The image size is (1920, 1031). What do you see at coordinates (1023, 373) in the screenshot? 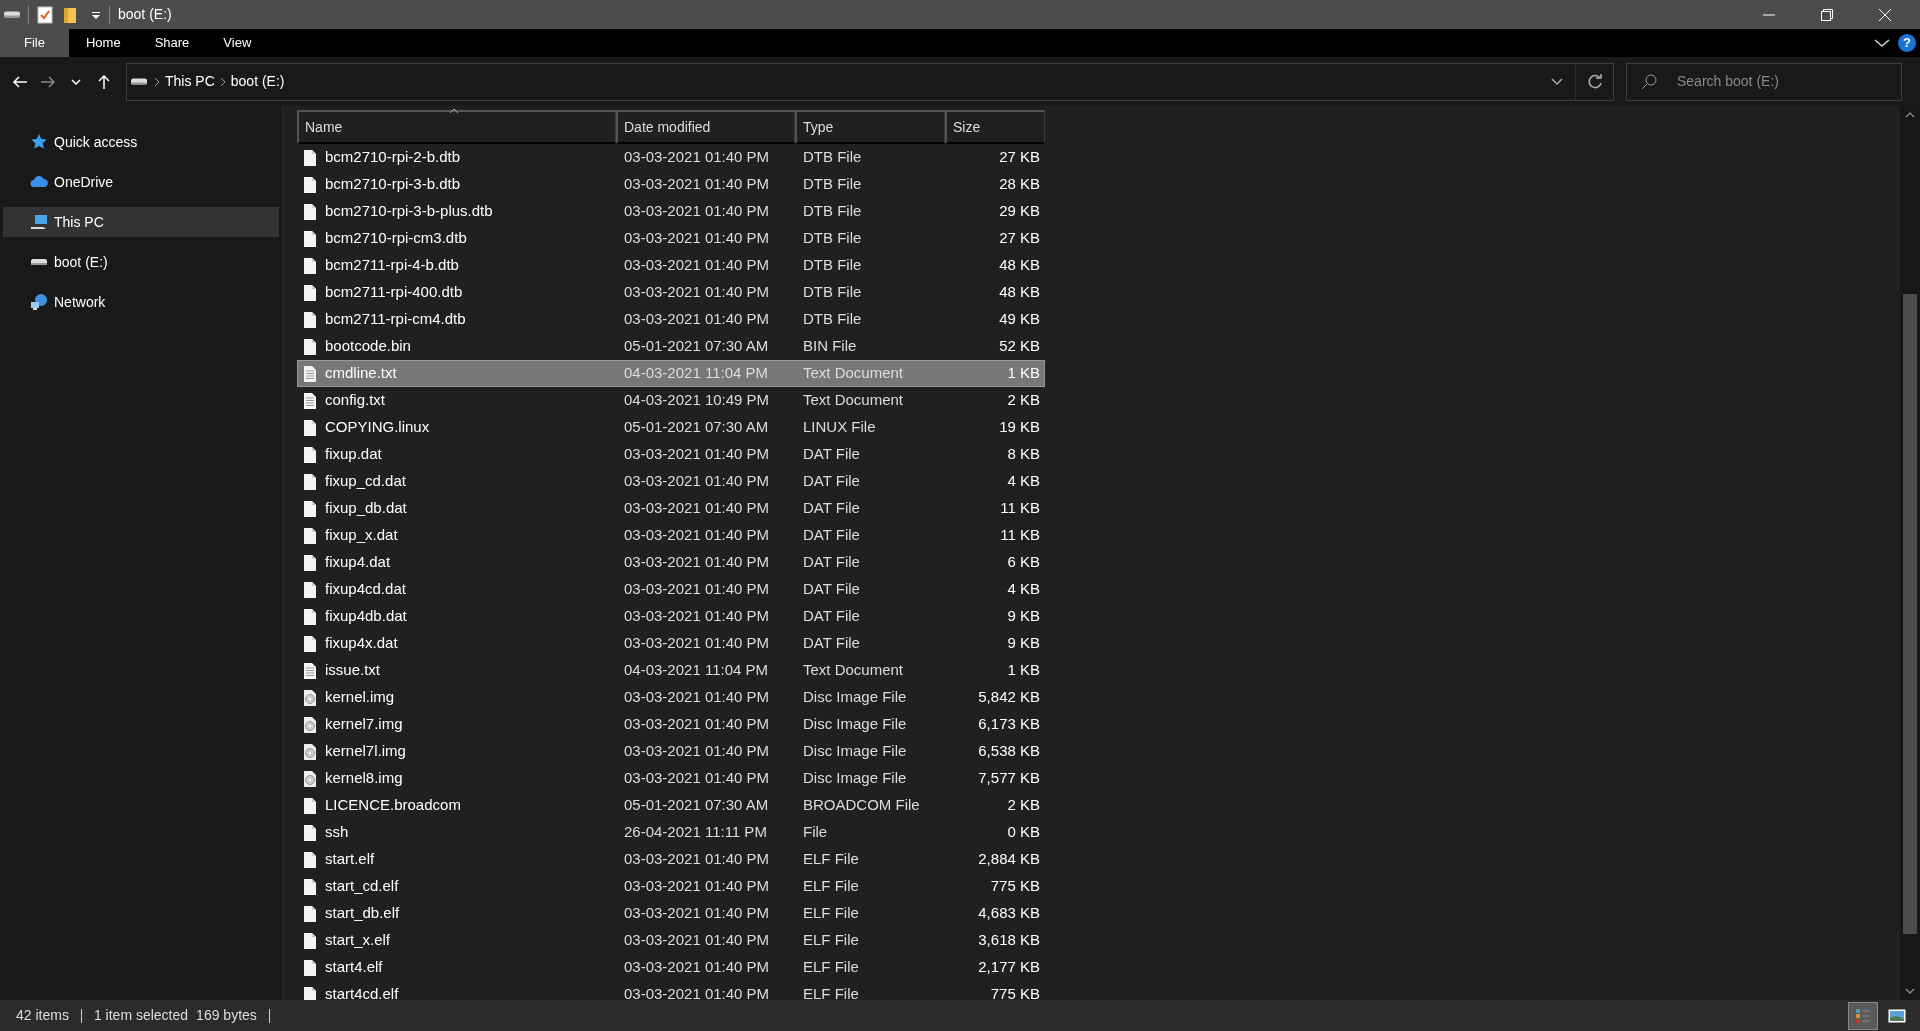
I see `file-size: 1 KB` at bounding box center [1023, 373].